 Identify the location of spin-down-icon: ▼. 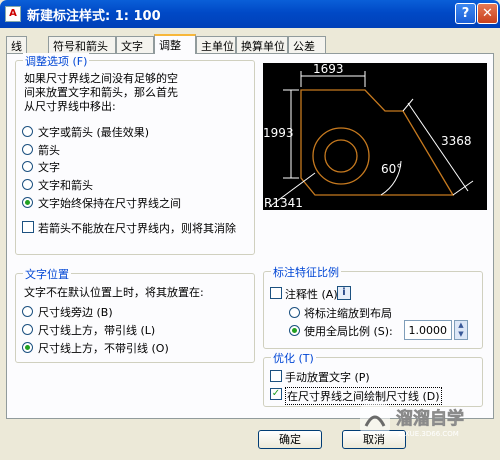
(461, 334).